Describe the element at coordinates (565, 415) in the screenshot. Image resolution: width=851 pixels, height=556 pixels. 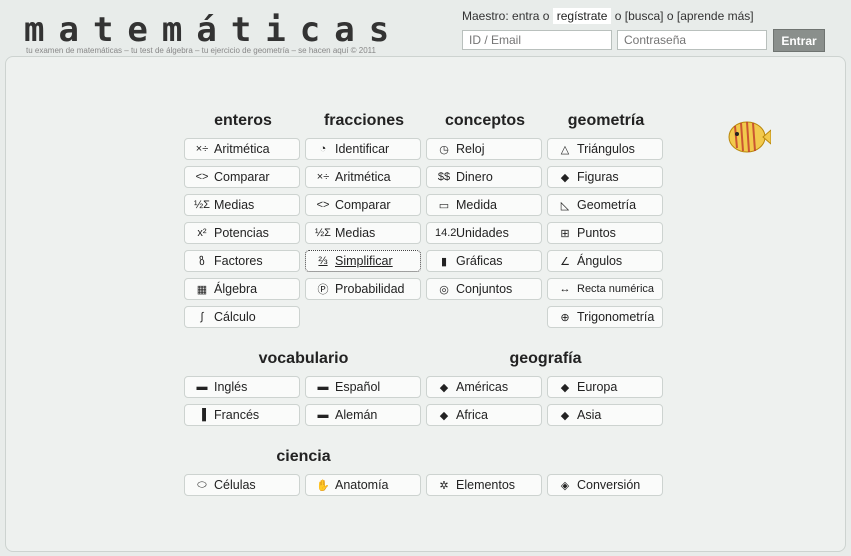
I see `asia-map-icon: ◆` at that location.